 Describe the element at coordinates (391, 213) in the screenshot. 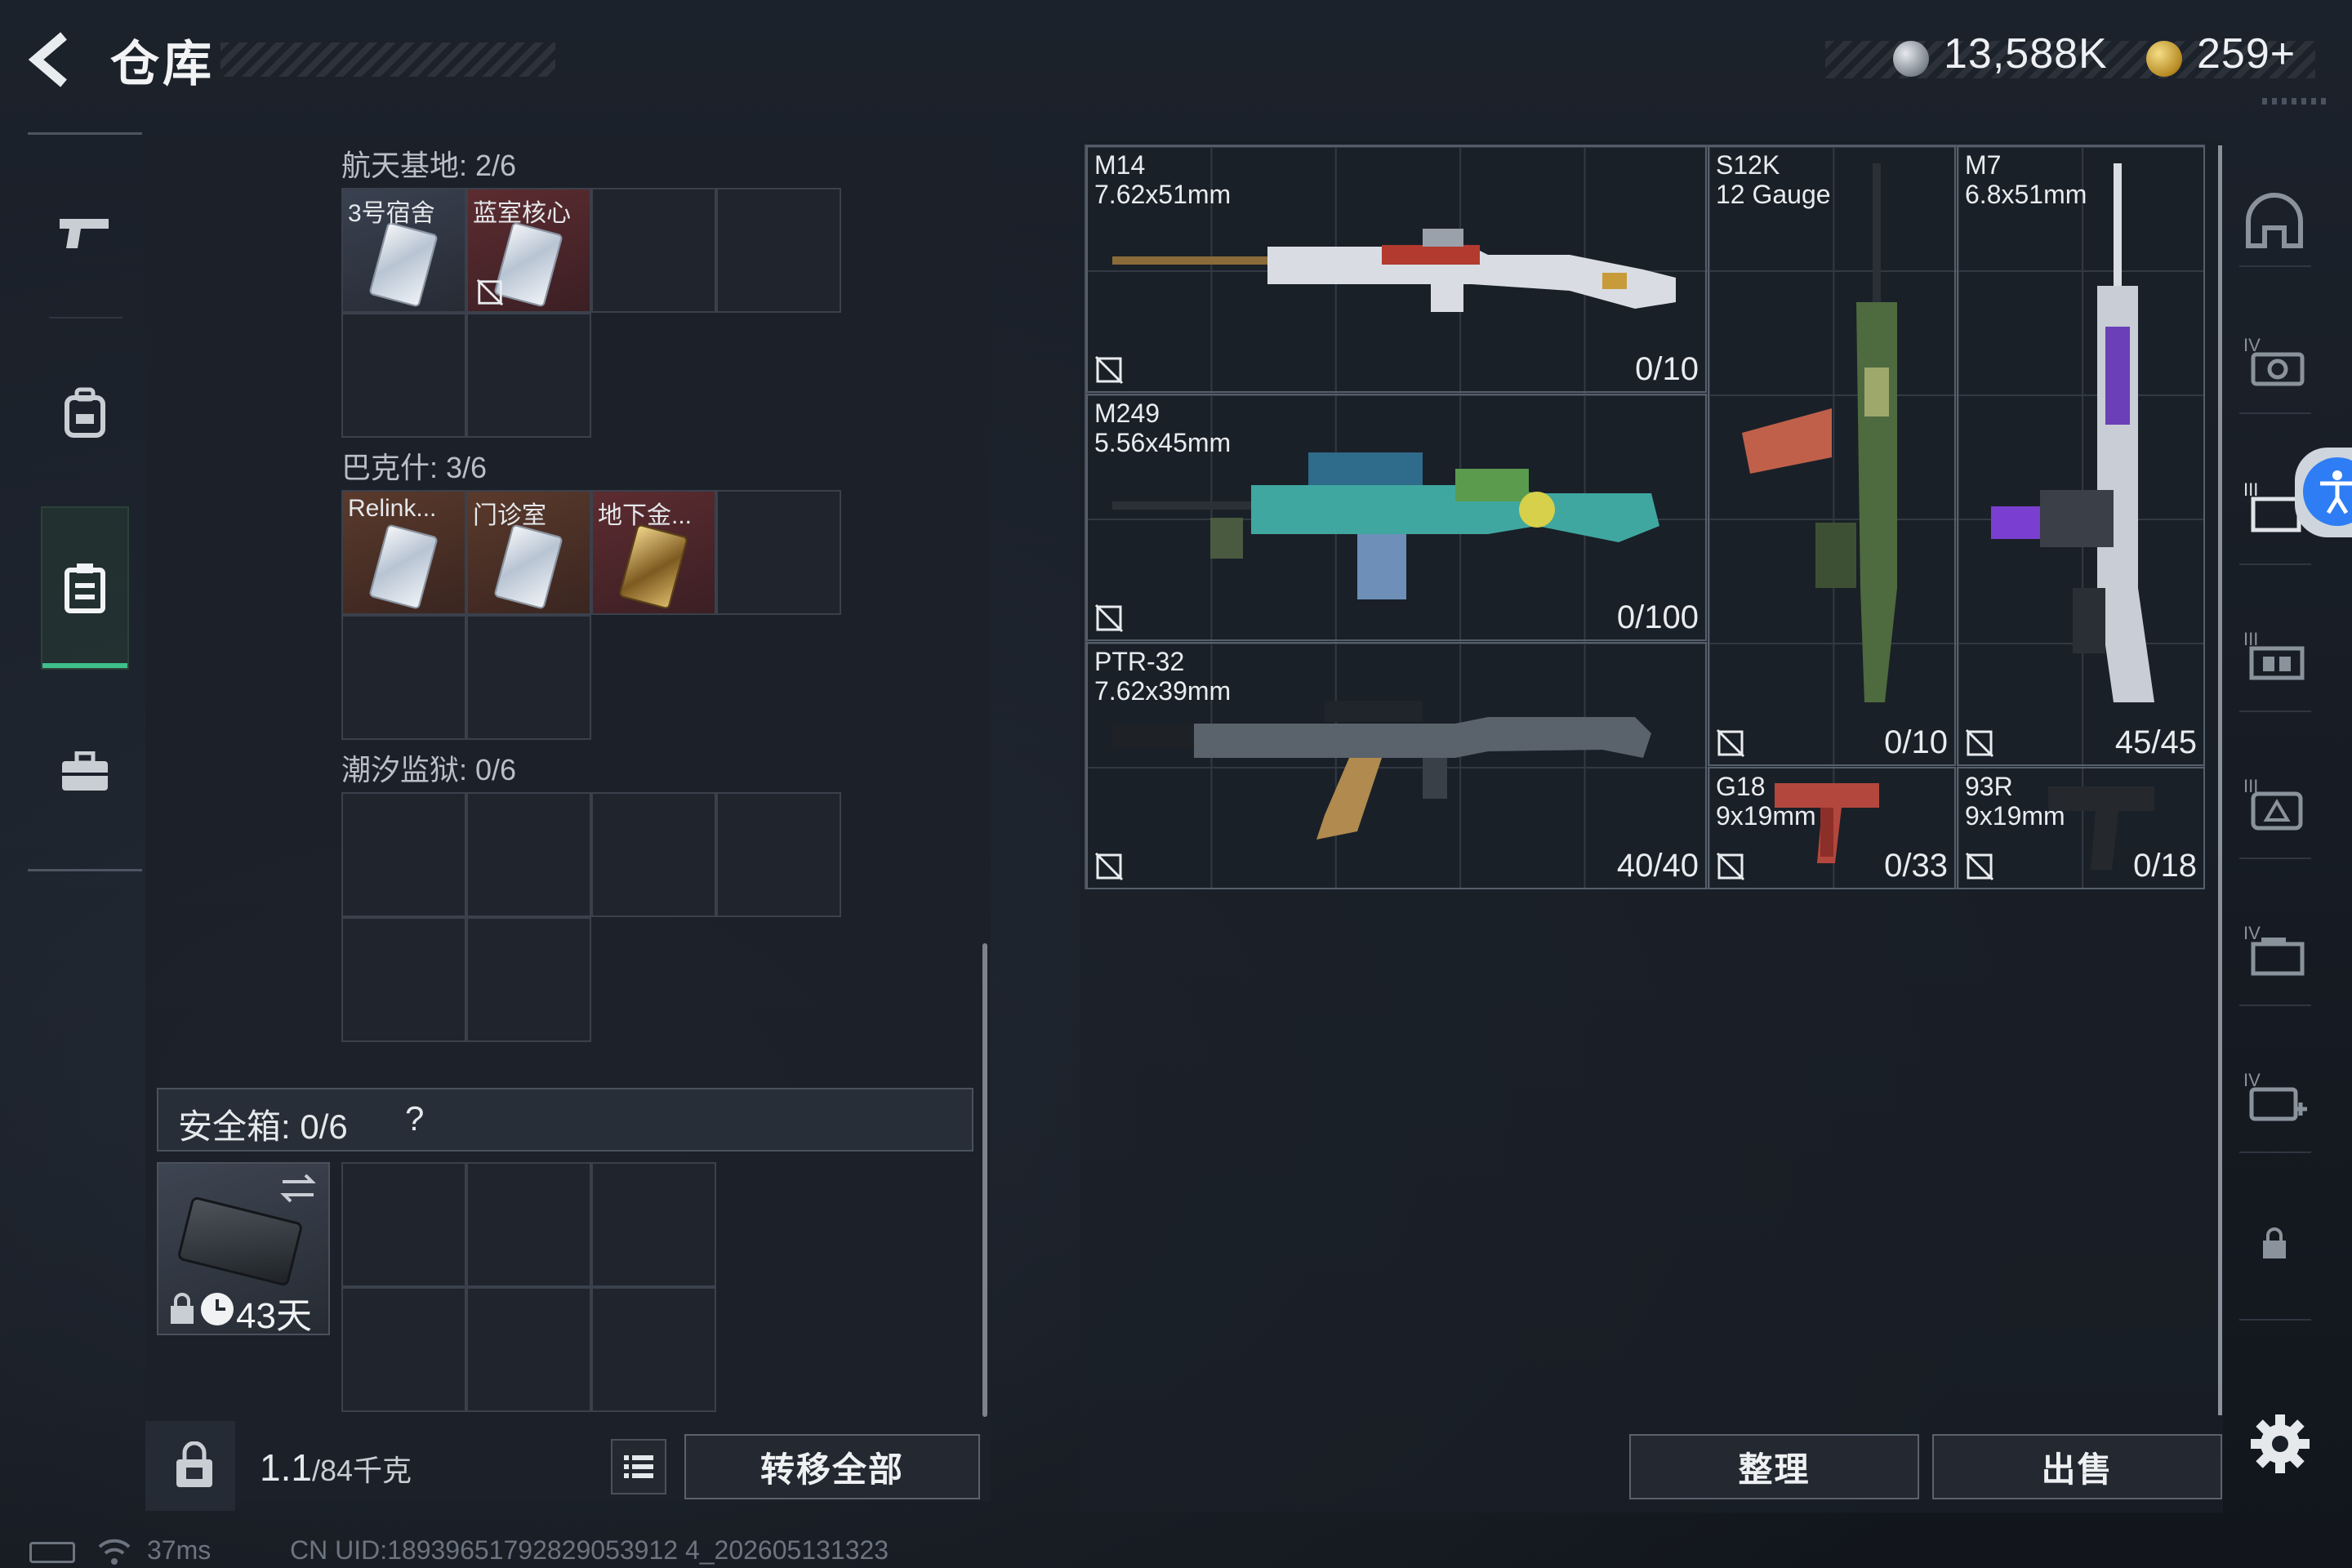

I see `item-label: 3号宿舍` at that location.